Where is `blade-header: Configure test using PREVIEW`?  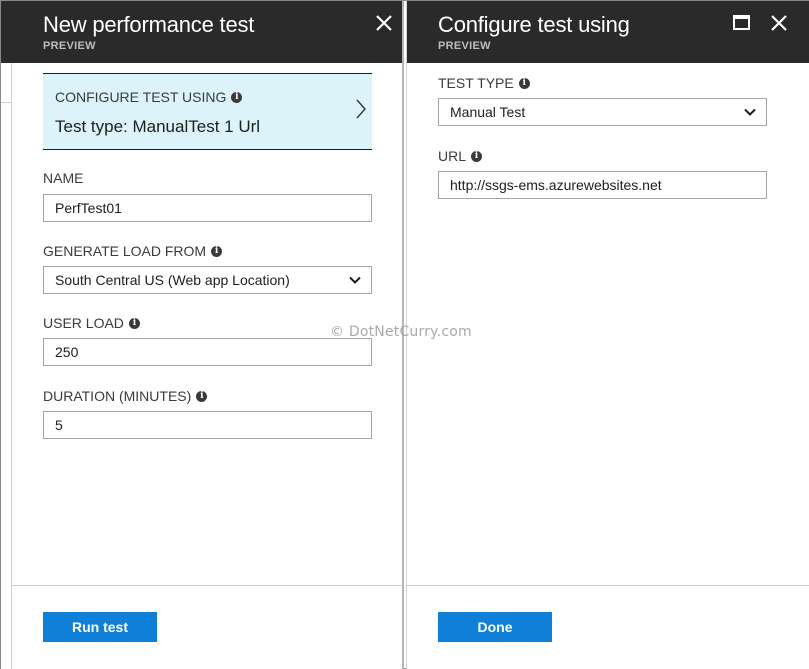
blade-header: Configure test using PREVIEW is located at coordinates (608, 32).